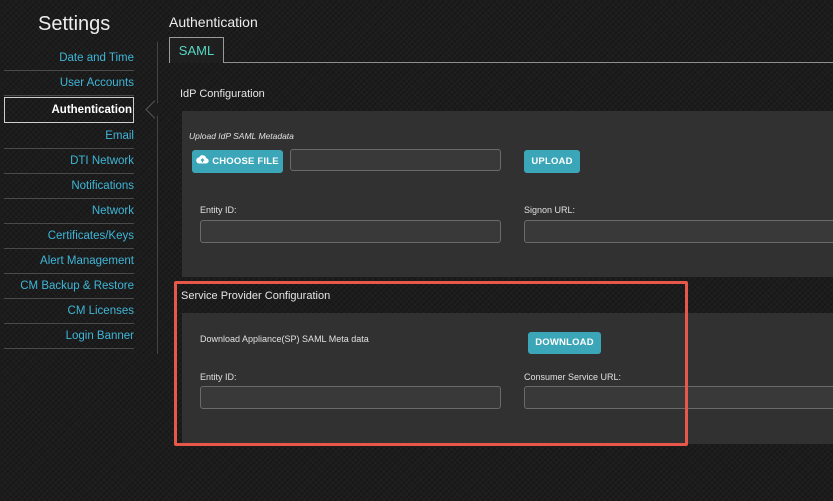 This screenshot has width=833, height=501. What do you see at coordinates (69, 186) in the screenshot?
I see `sidebar-item-notifications: Notifications` at bounding box center [69, 186].